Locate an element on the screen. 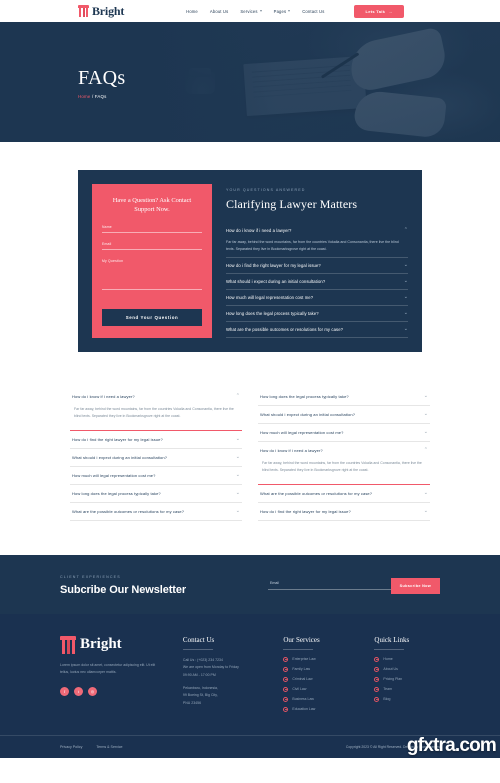 The image size is (500, 783). nav-item-contact-us: Contact Us is located at coordinates (313, 11).